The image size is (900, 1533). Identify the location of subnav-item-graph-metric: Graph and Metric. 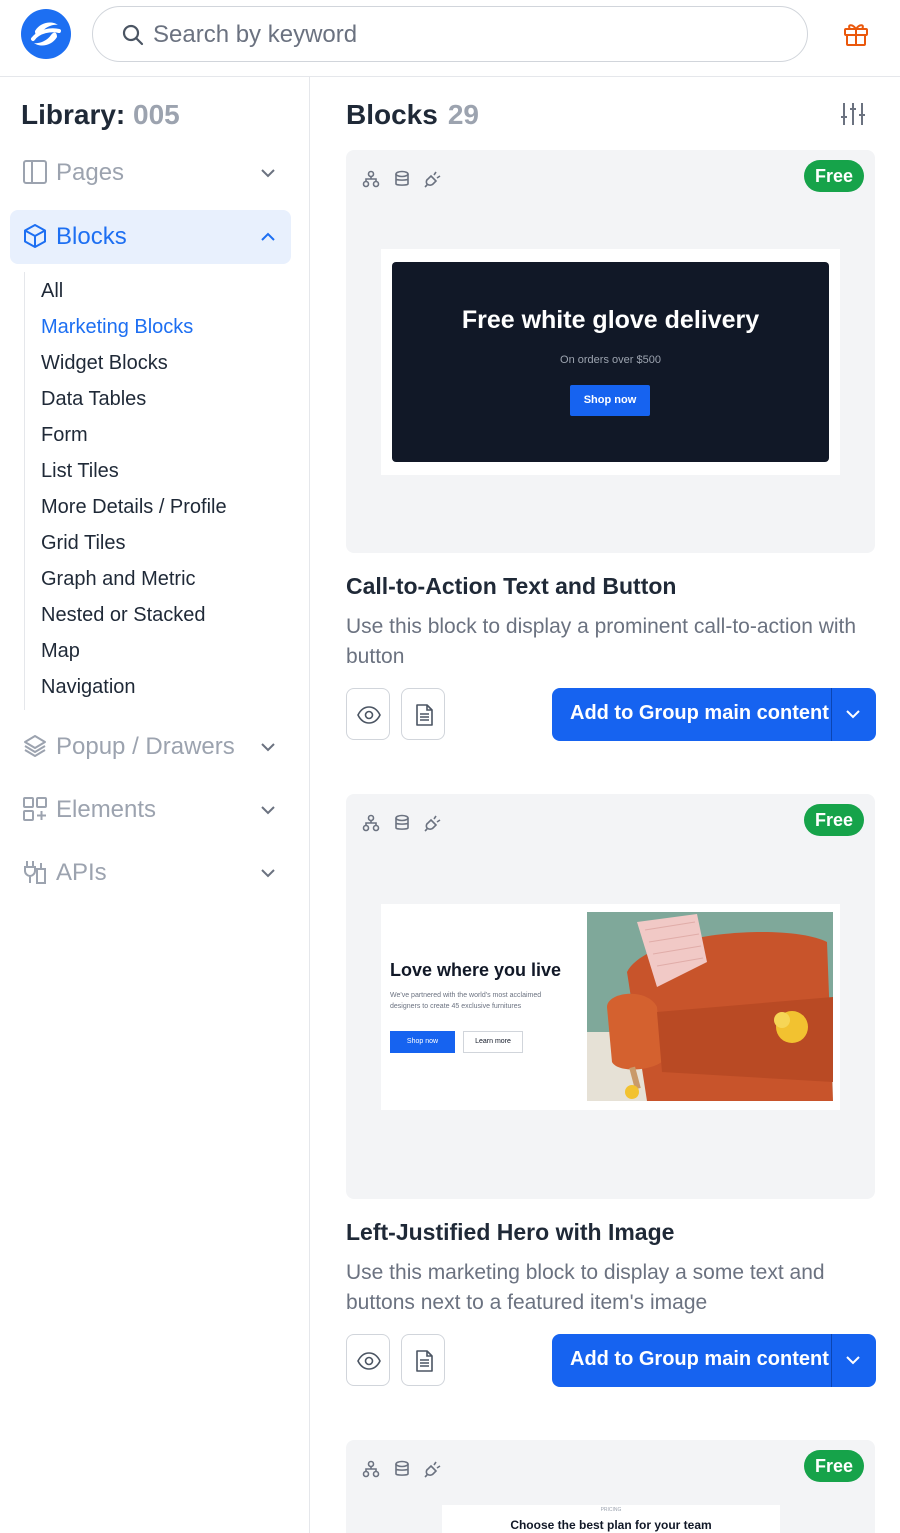
(118, 579).